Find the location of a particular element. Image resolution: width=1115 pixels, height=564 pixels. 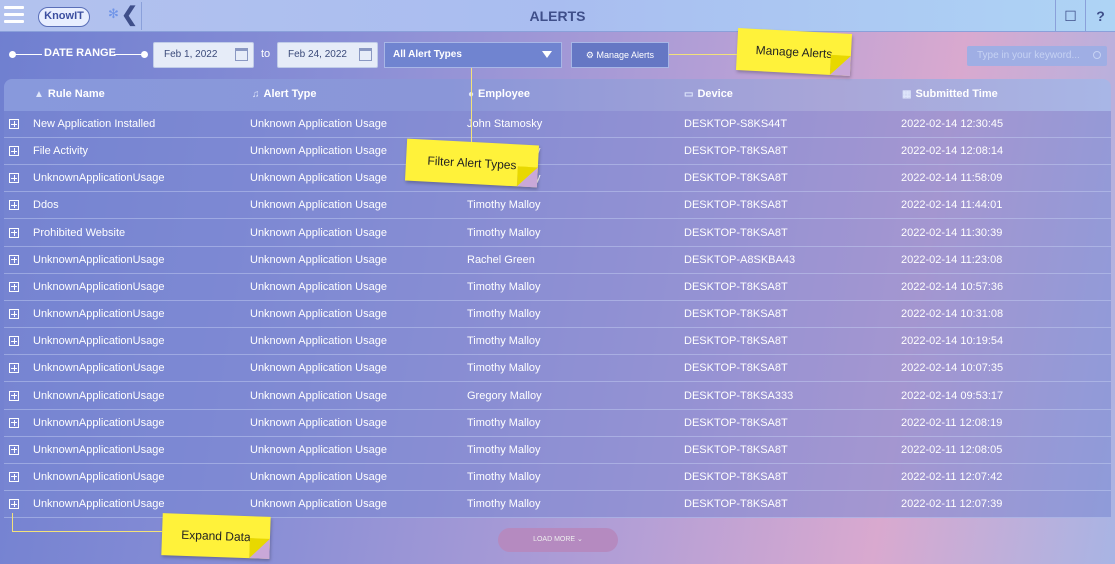

manage-alerts-label: Manage Alerts is located at coordinates (625, 55).